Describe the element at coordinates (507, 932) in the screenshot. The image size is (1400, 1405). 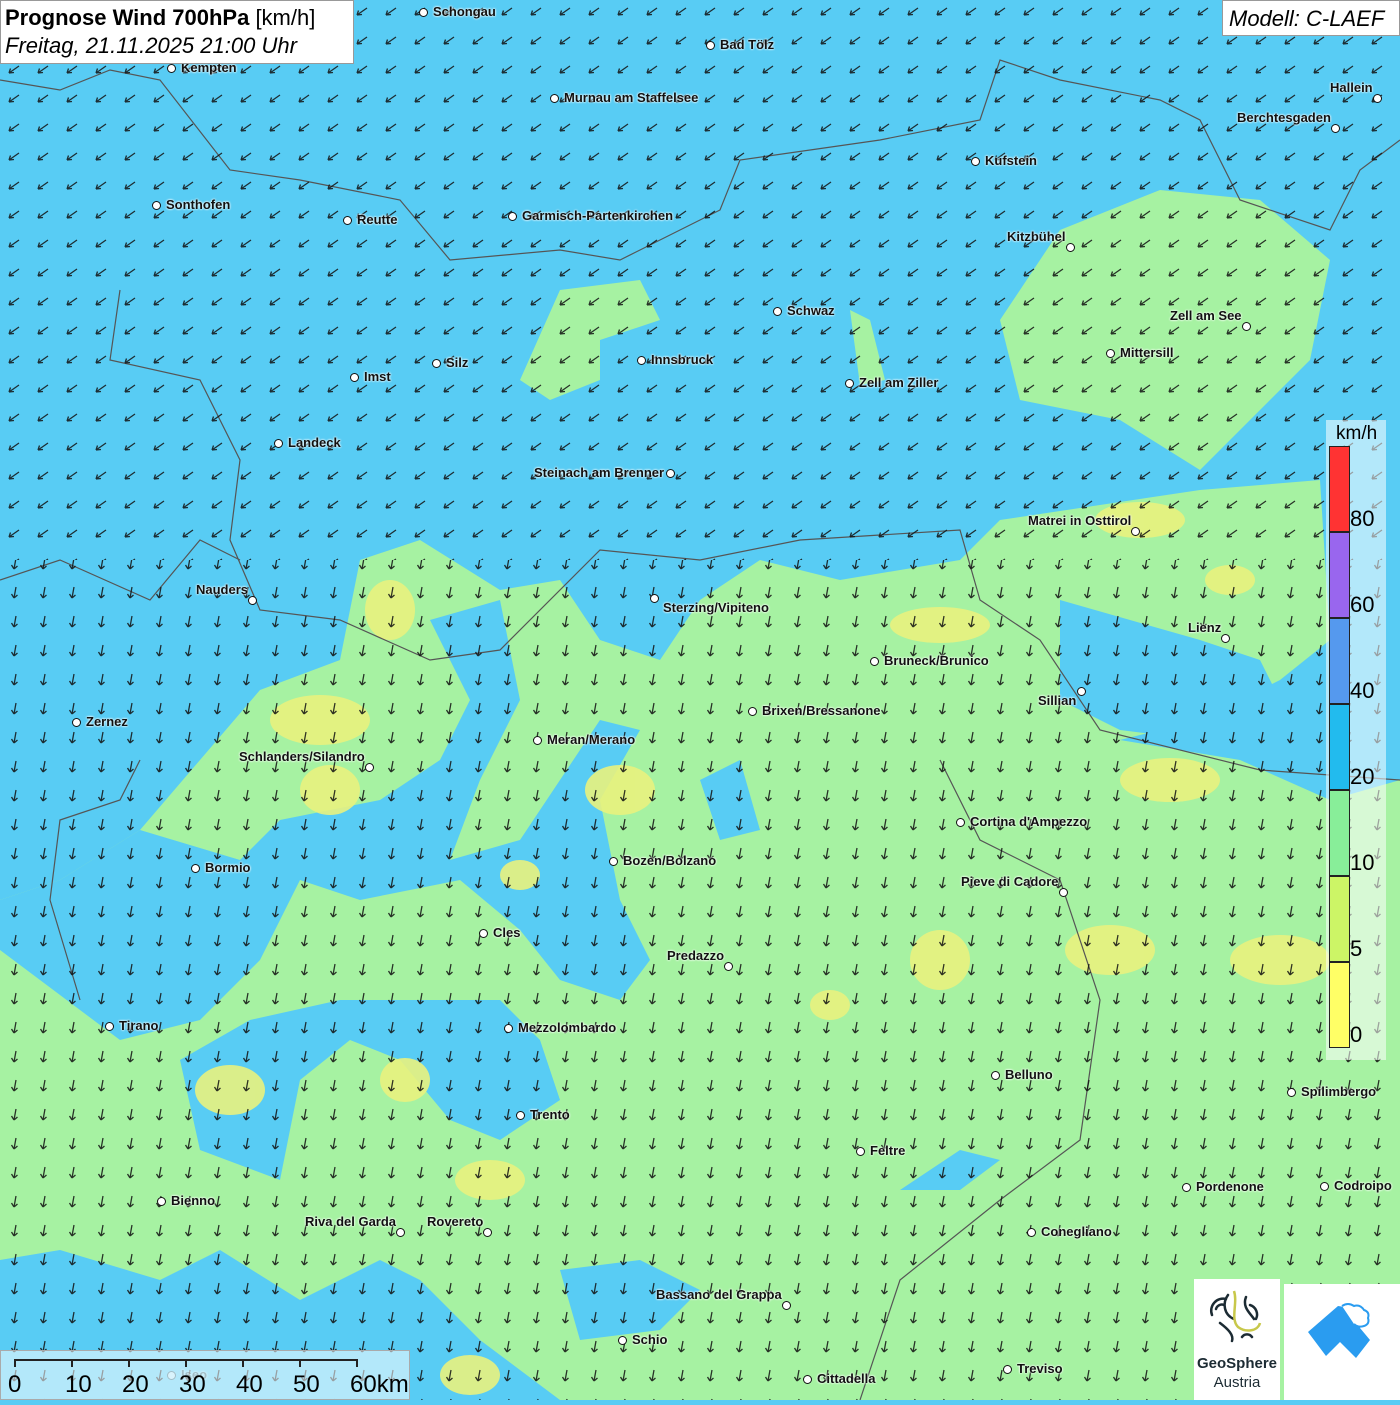
I see `city-label: Cles` at that location.